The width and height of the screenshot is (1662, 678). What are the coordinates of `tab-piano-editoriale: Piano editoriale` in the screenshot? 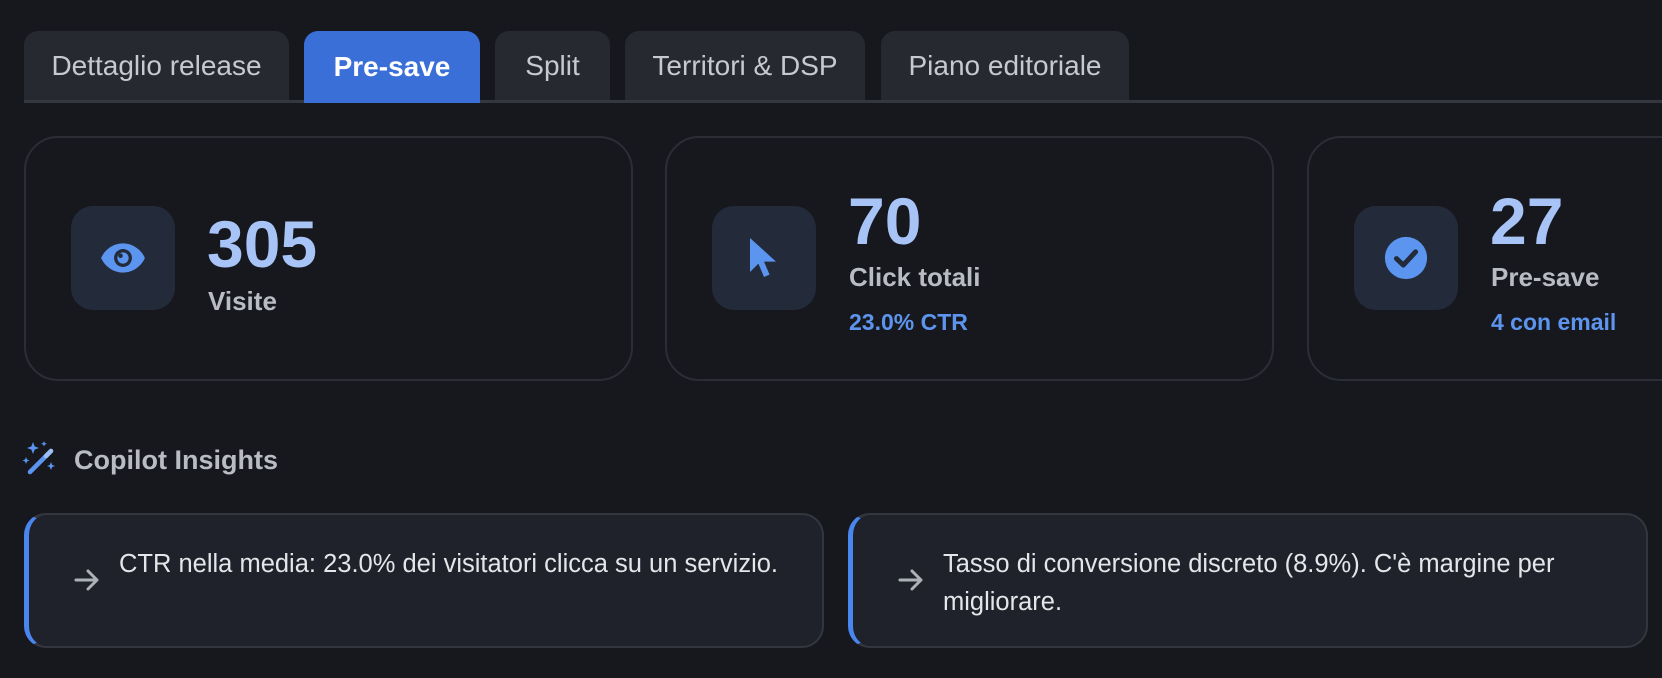 It's located at (1005, 65).